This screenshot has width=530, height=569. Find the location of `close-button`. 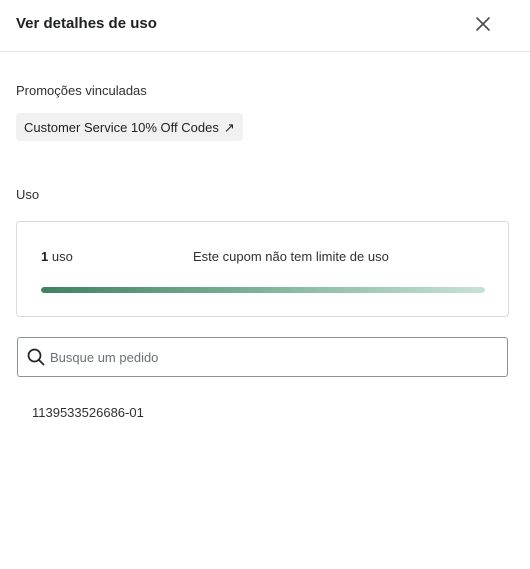

close-button is located at coordinates (483, 24).